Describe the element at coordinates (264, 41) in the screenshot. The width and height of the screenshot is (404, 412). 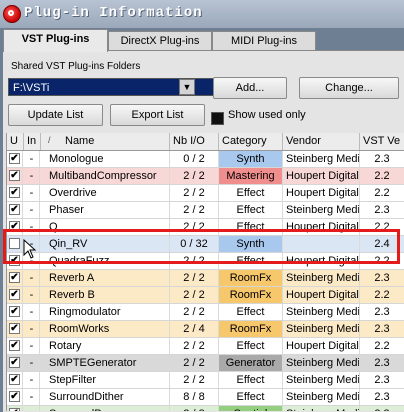
I see `tab-midi-plugins: MIDI Plug-ins` at that location.